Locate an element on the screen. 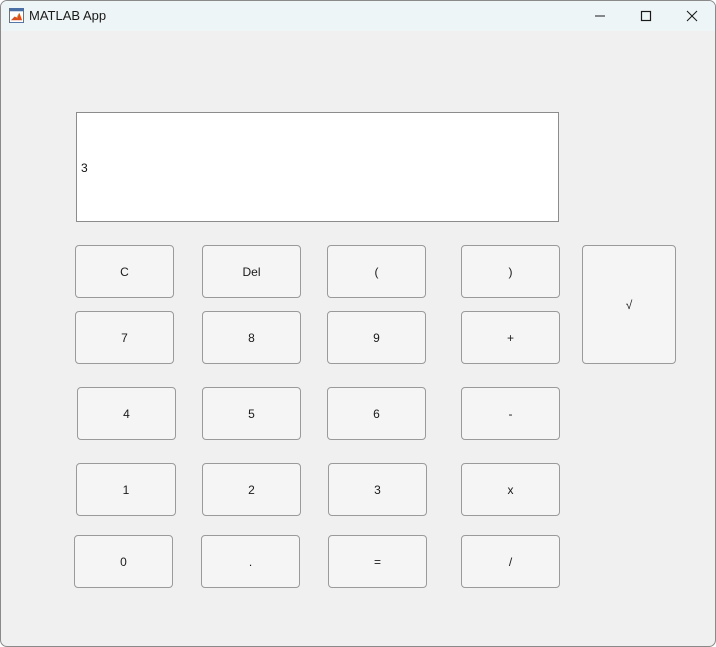  minimize-icon is located at coordinates (600, 16).